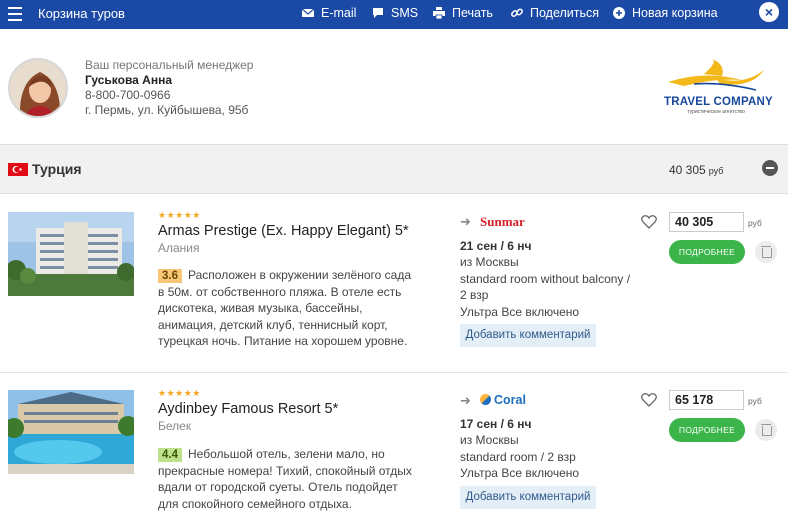 The width and height of the screenshot is (788, 525). I want to click on menu-icon, so click(15, 16).